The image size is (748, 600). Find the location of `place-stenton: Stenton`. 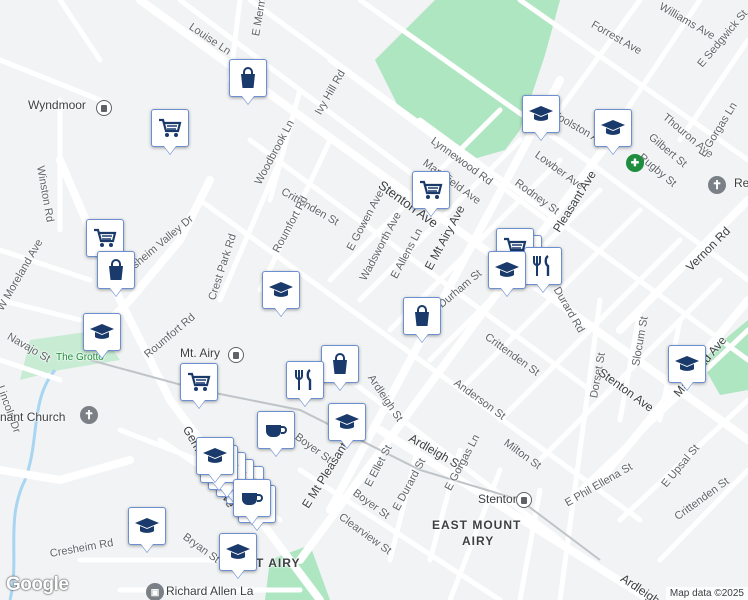

place-stenton: Stenton is located at coordinates (499, 499).